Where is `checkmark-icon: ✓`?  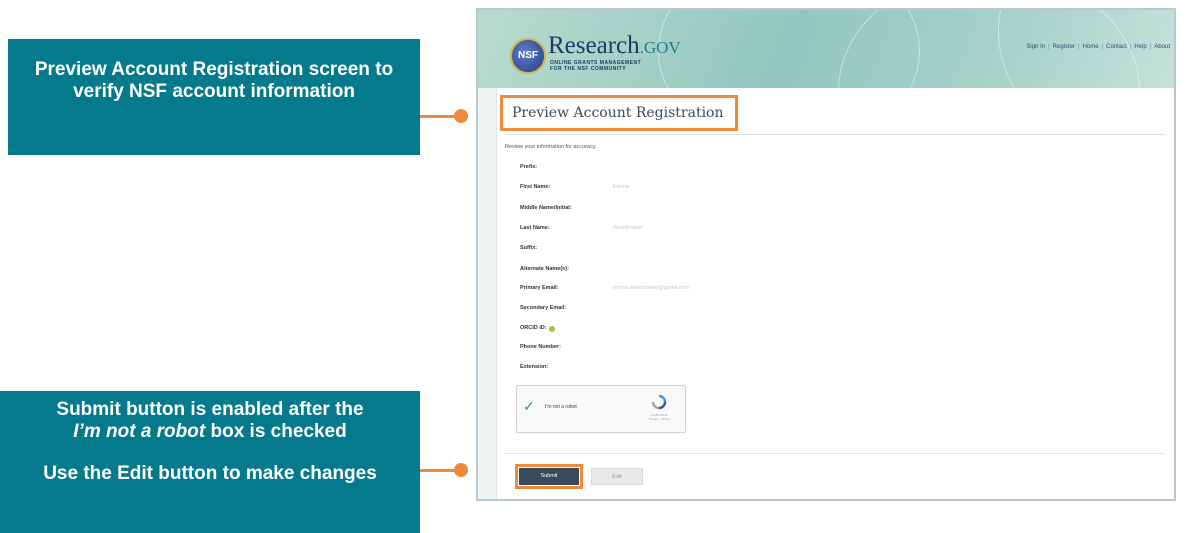
checkmark-icon: ✓ is located at coordinates (530, 406).